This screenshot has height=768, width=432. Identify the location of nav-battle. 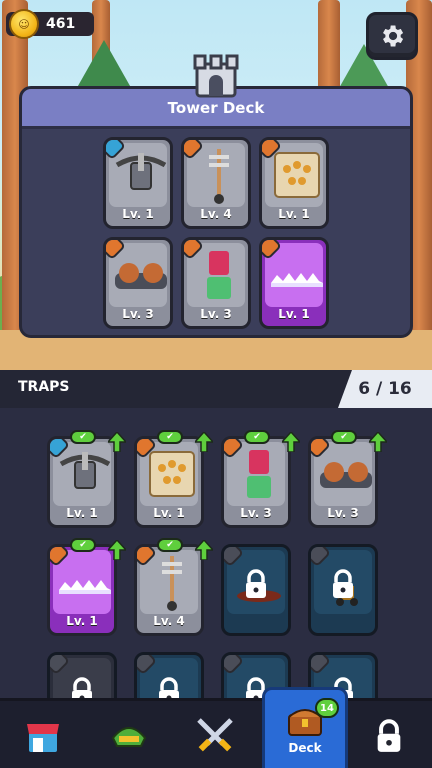
(215, 734).